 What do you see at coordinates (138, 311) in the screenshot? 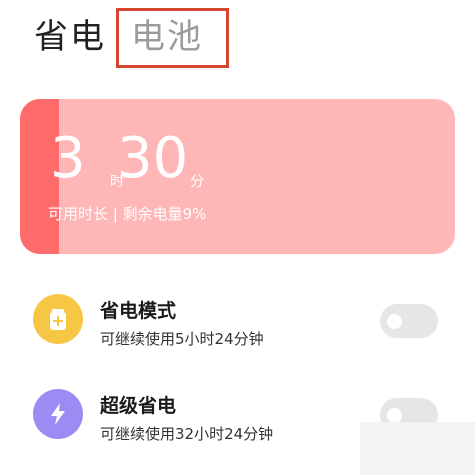
I see `power-saving-mode-title: 省电模式` at bounding box center [138, 311].